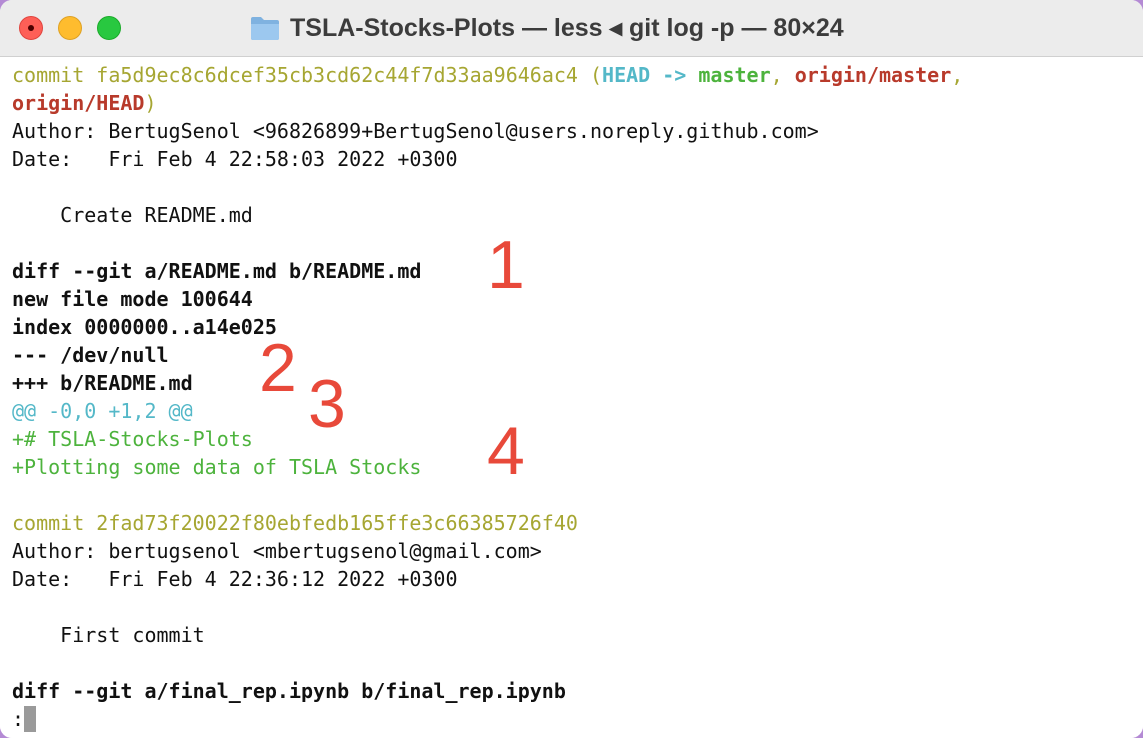  Describe the element at coordinates (30, 719) in the screenshot. I see `text-cursor` at that location.